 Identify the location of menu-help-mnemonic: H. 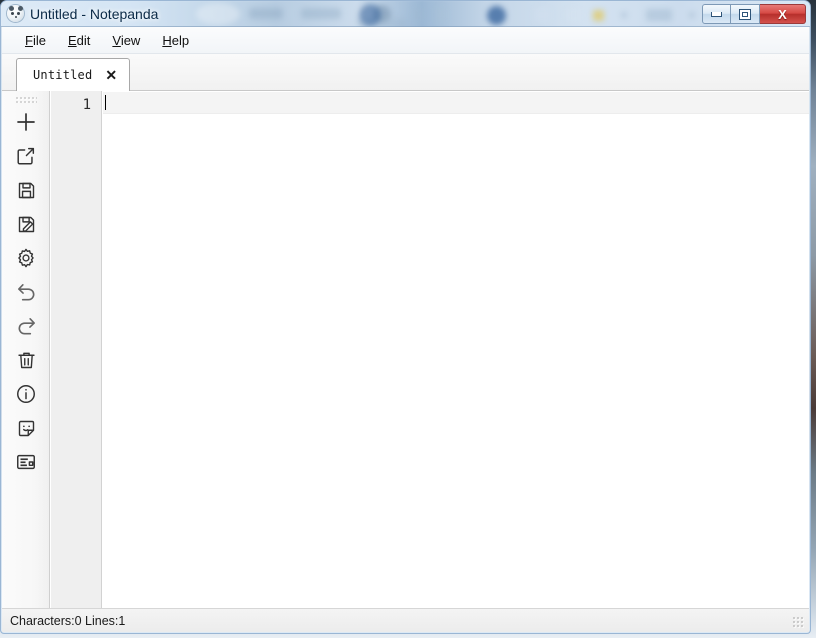
(167, 40).